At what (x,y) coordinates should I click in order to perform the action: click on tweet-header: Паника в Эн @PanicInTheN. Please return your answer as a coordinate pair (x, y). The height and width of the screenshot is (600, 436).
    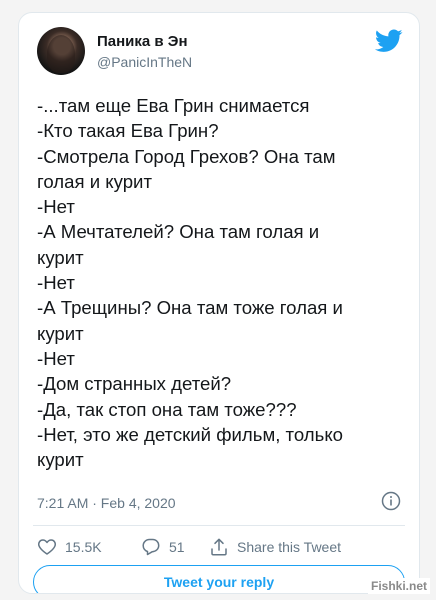
    Looking at the image, I should click on (220, 53).